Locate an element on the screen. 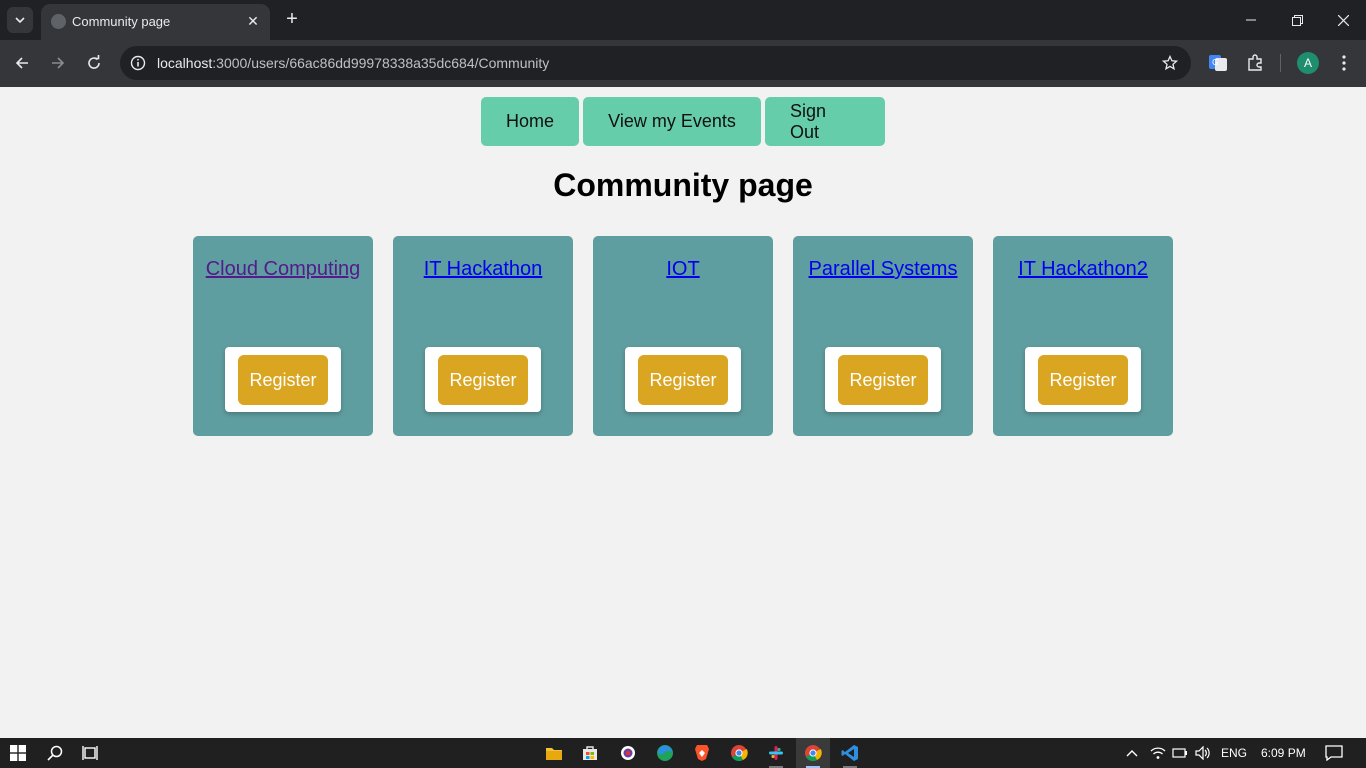 Image resolution: width=1366 pixels, height=768 pixels. reload-button is located at coordinates (94, 63).